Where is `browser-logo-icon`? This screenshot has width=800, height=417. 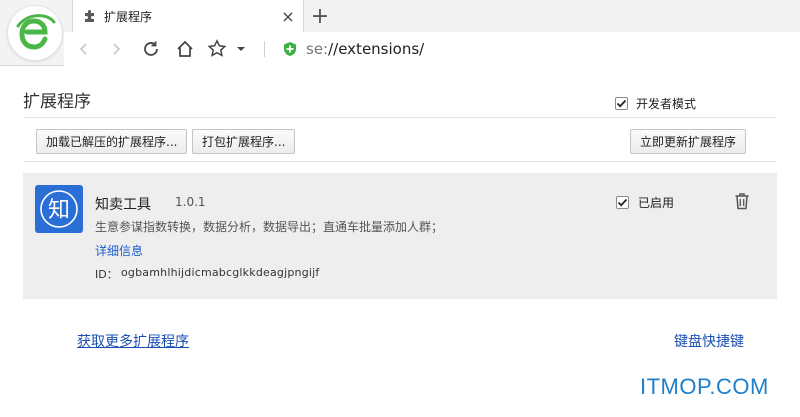 browser-logo-icon is located at coordinates (35, 33).